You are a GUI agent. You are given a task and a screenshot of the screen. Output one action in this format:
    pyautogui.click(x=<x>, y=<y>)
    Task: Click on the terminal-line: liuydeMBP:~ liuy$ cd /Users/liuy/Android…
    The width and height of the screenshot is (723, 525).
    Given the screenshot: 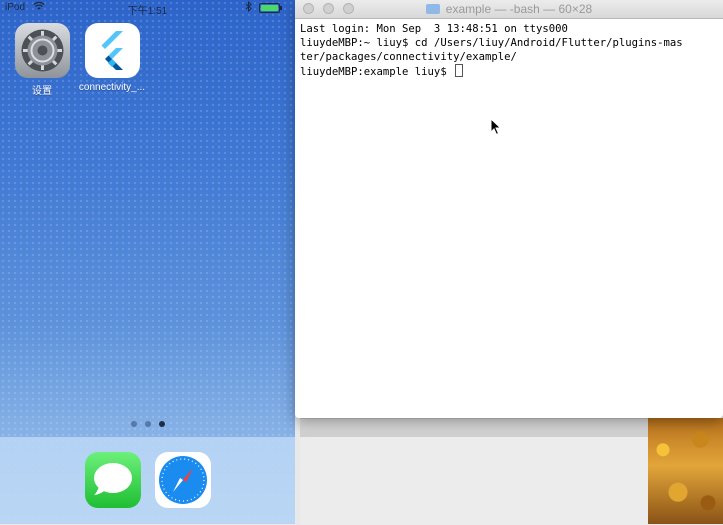 What is the action you would take?
    pyautogui.click(x=491, y=43)
    